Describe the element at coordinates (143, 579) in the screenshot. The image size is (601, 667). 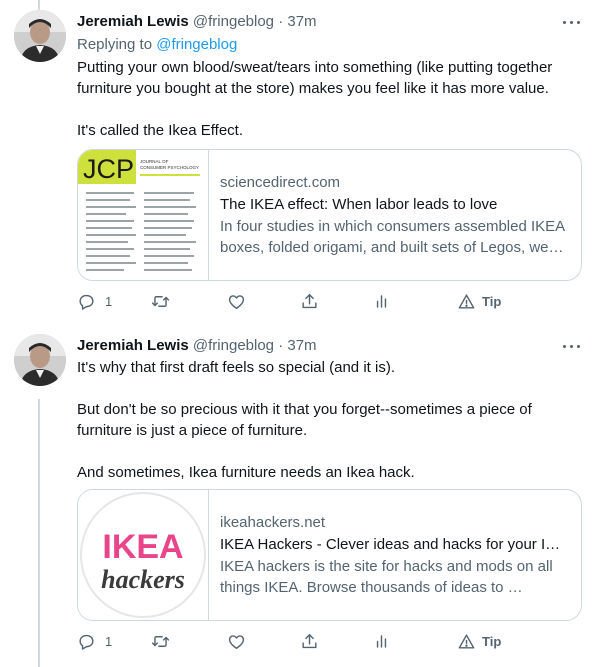
I see `card-thumb-logo-bottom: hackers` at that location.